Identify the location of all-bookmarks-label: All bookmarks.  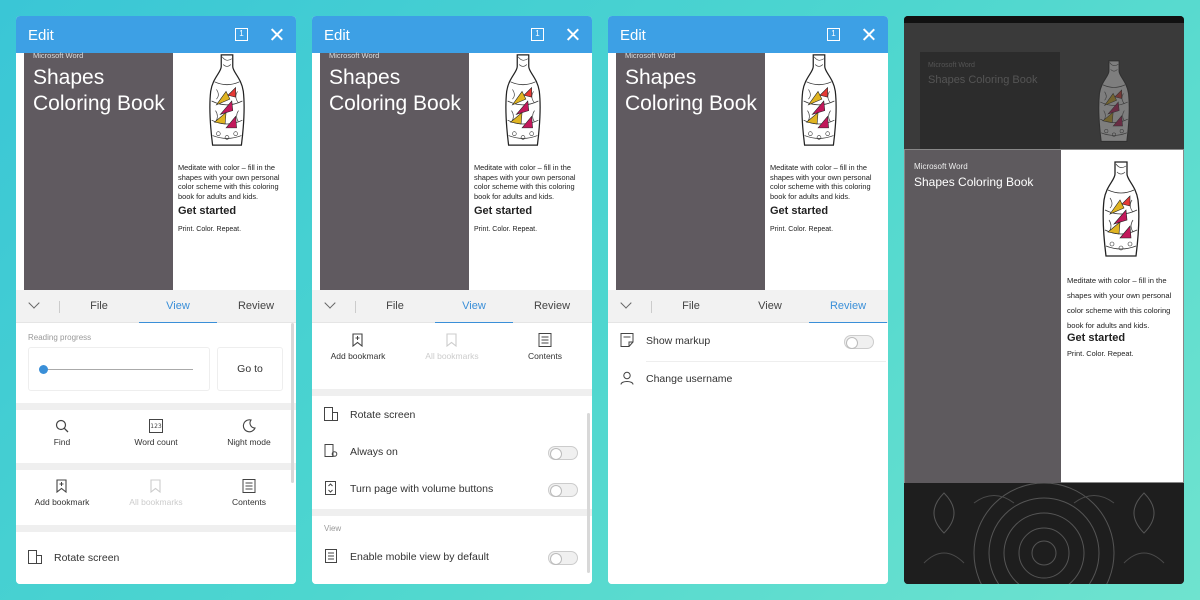
(452, 356).